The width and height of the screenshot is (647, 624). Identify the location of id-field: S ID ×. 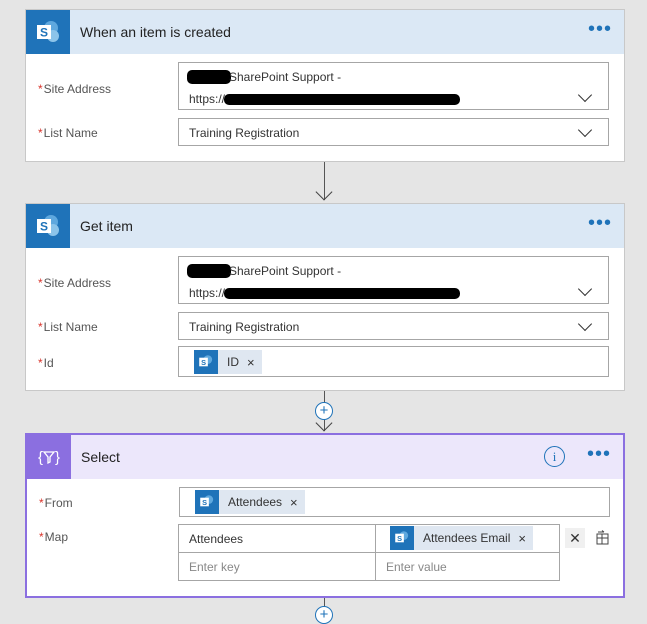
(393, 361).